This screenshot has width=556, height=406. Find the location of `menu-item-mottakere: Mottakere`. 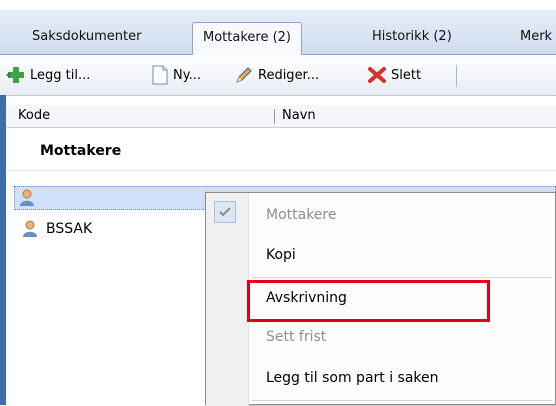

menu-item-mottakere: Mottakere is located at coordinates (301, 215).